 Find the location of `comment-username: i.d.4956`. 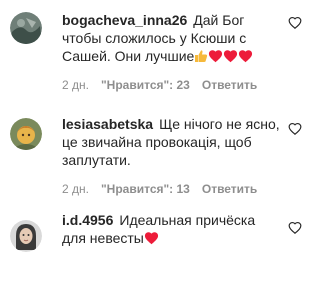

comment-username: i.d.4956 is located at coordinates (87, 220).